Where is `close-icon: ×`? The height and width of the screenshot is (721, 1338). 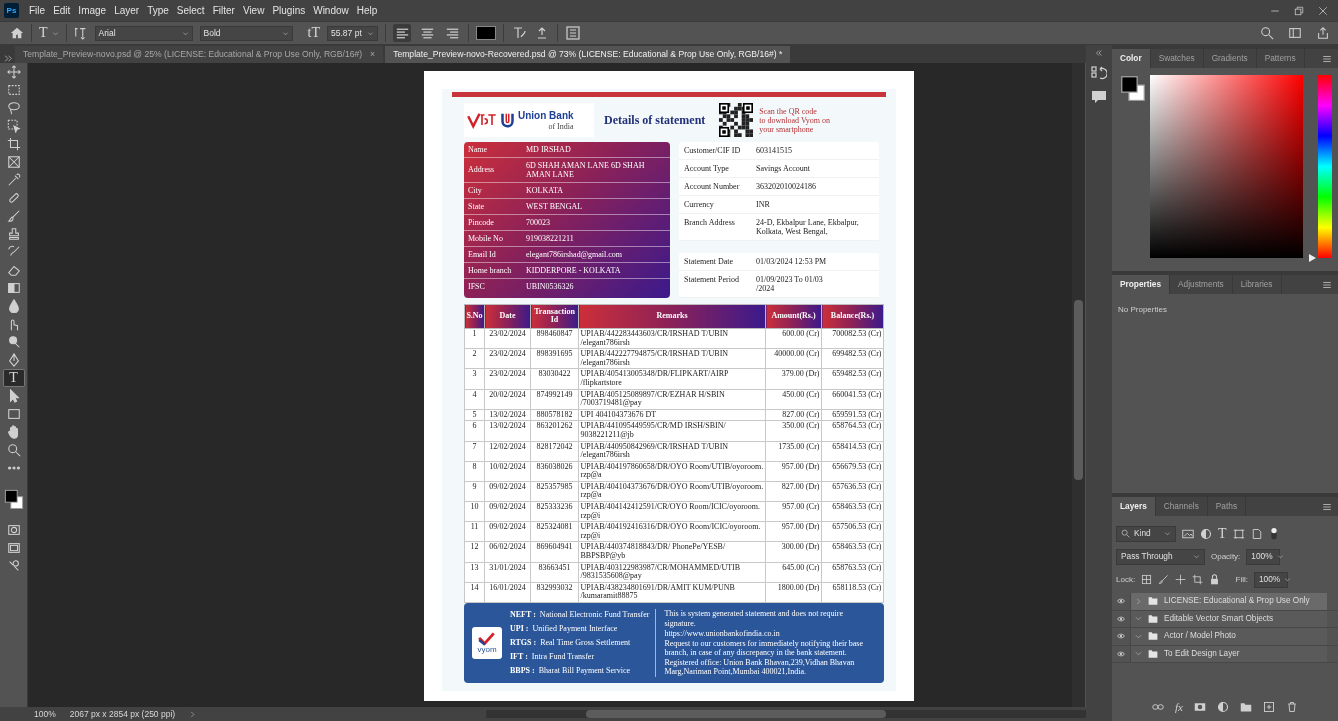
close-icon: × is located at coordinates (373, 54).